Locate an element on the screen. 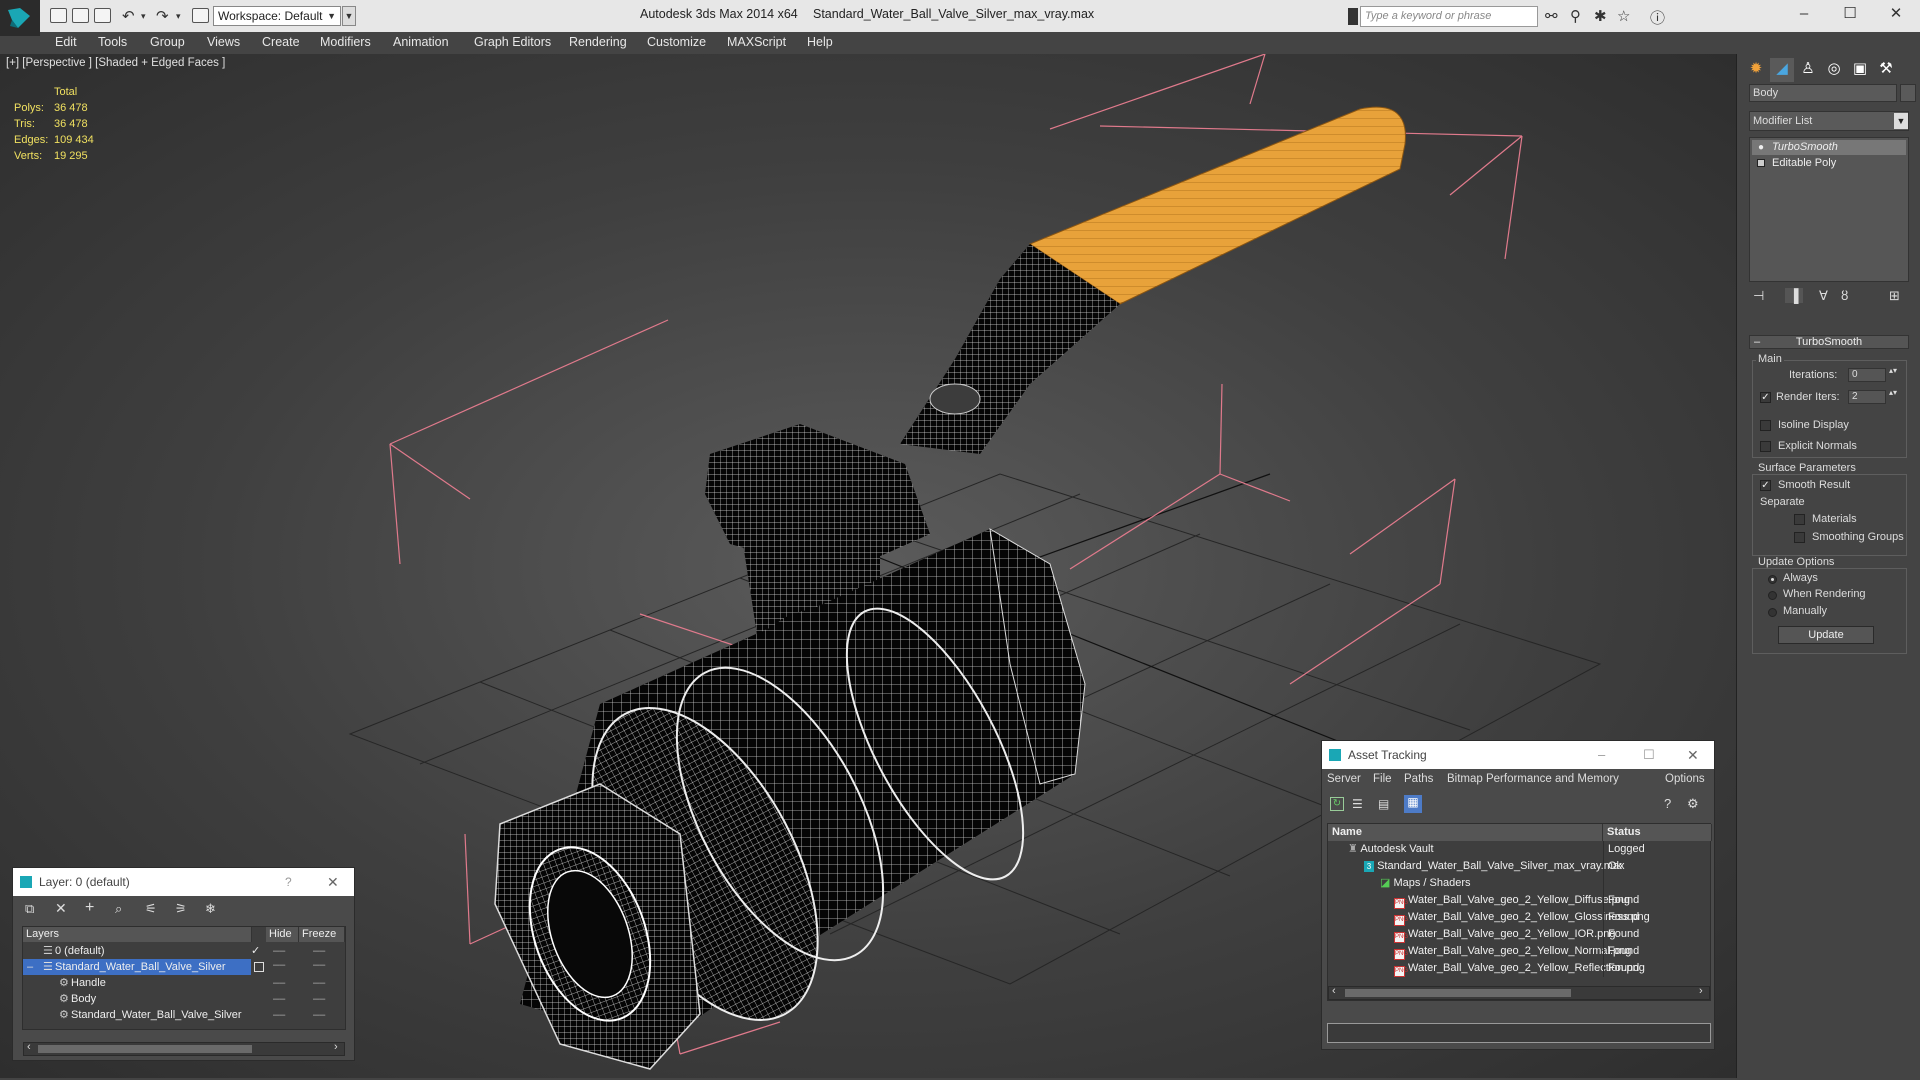 The height and width of the screenshot is (1080, 1920). new-file-icon is located at coordinates (58, 15).